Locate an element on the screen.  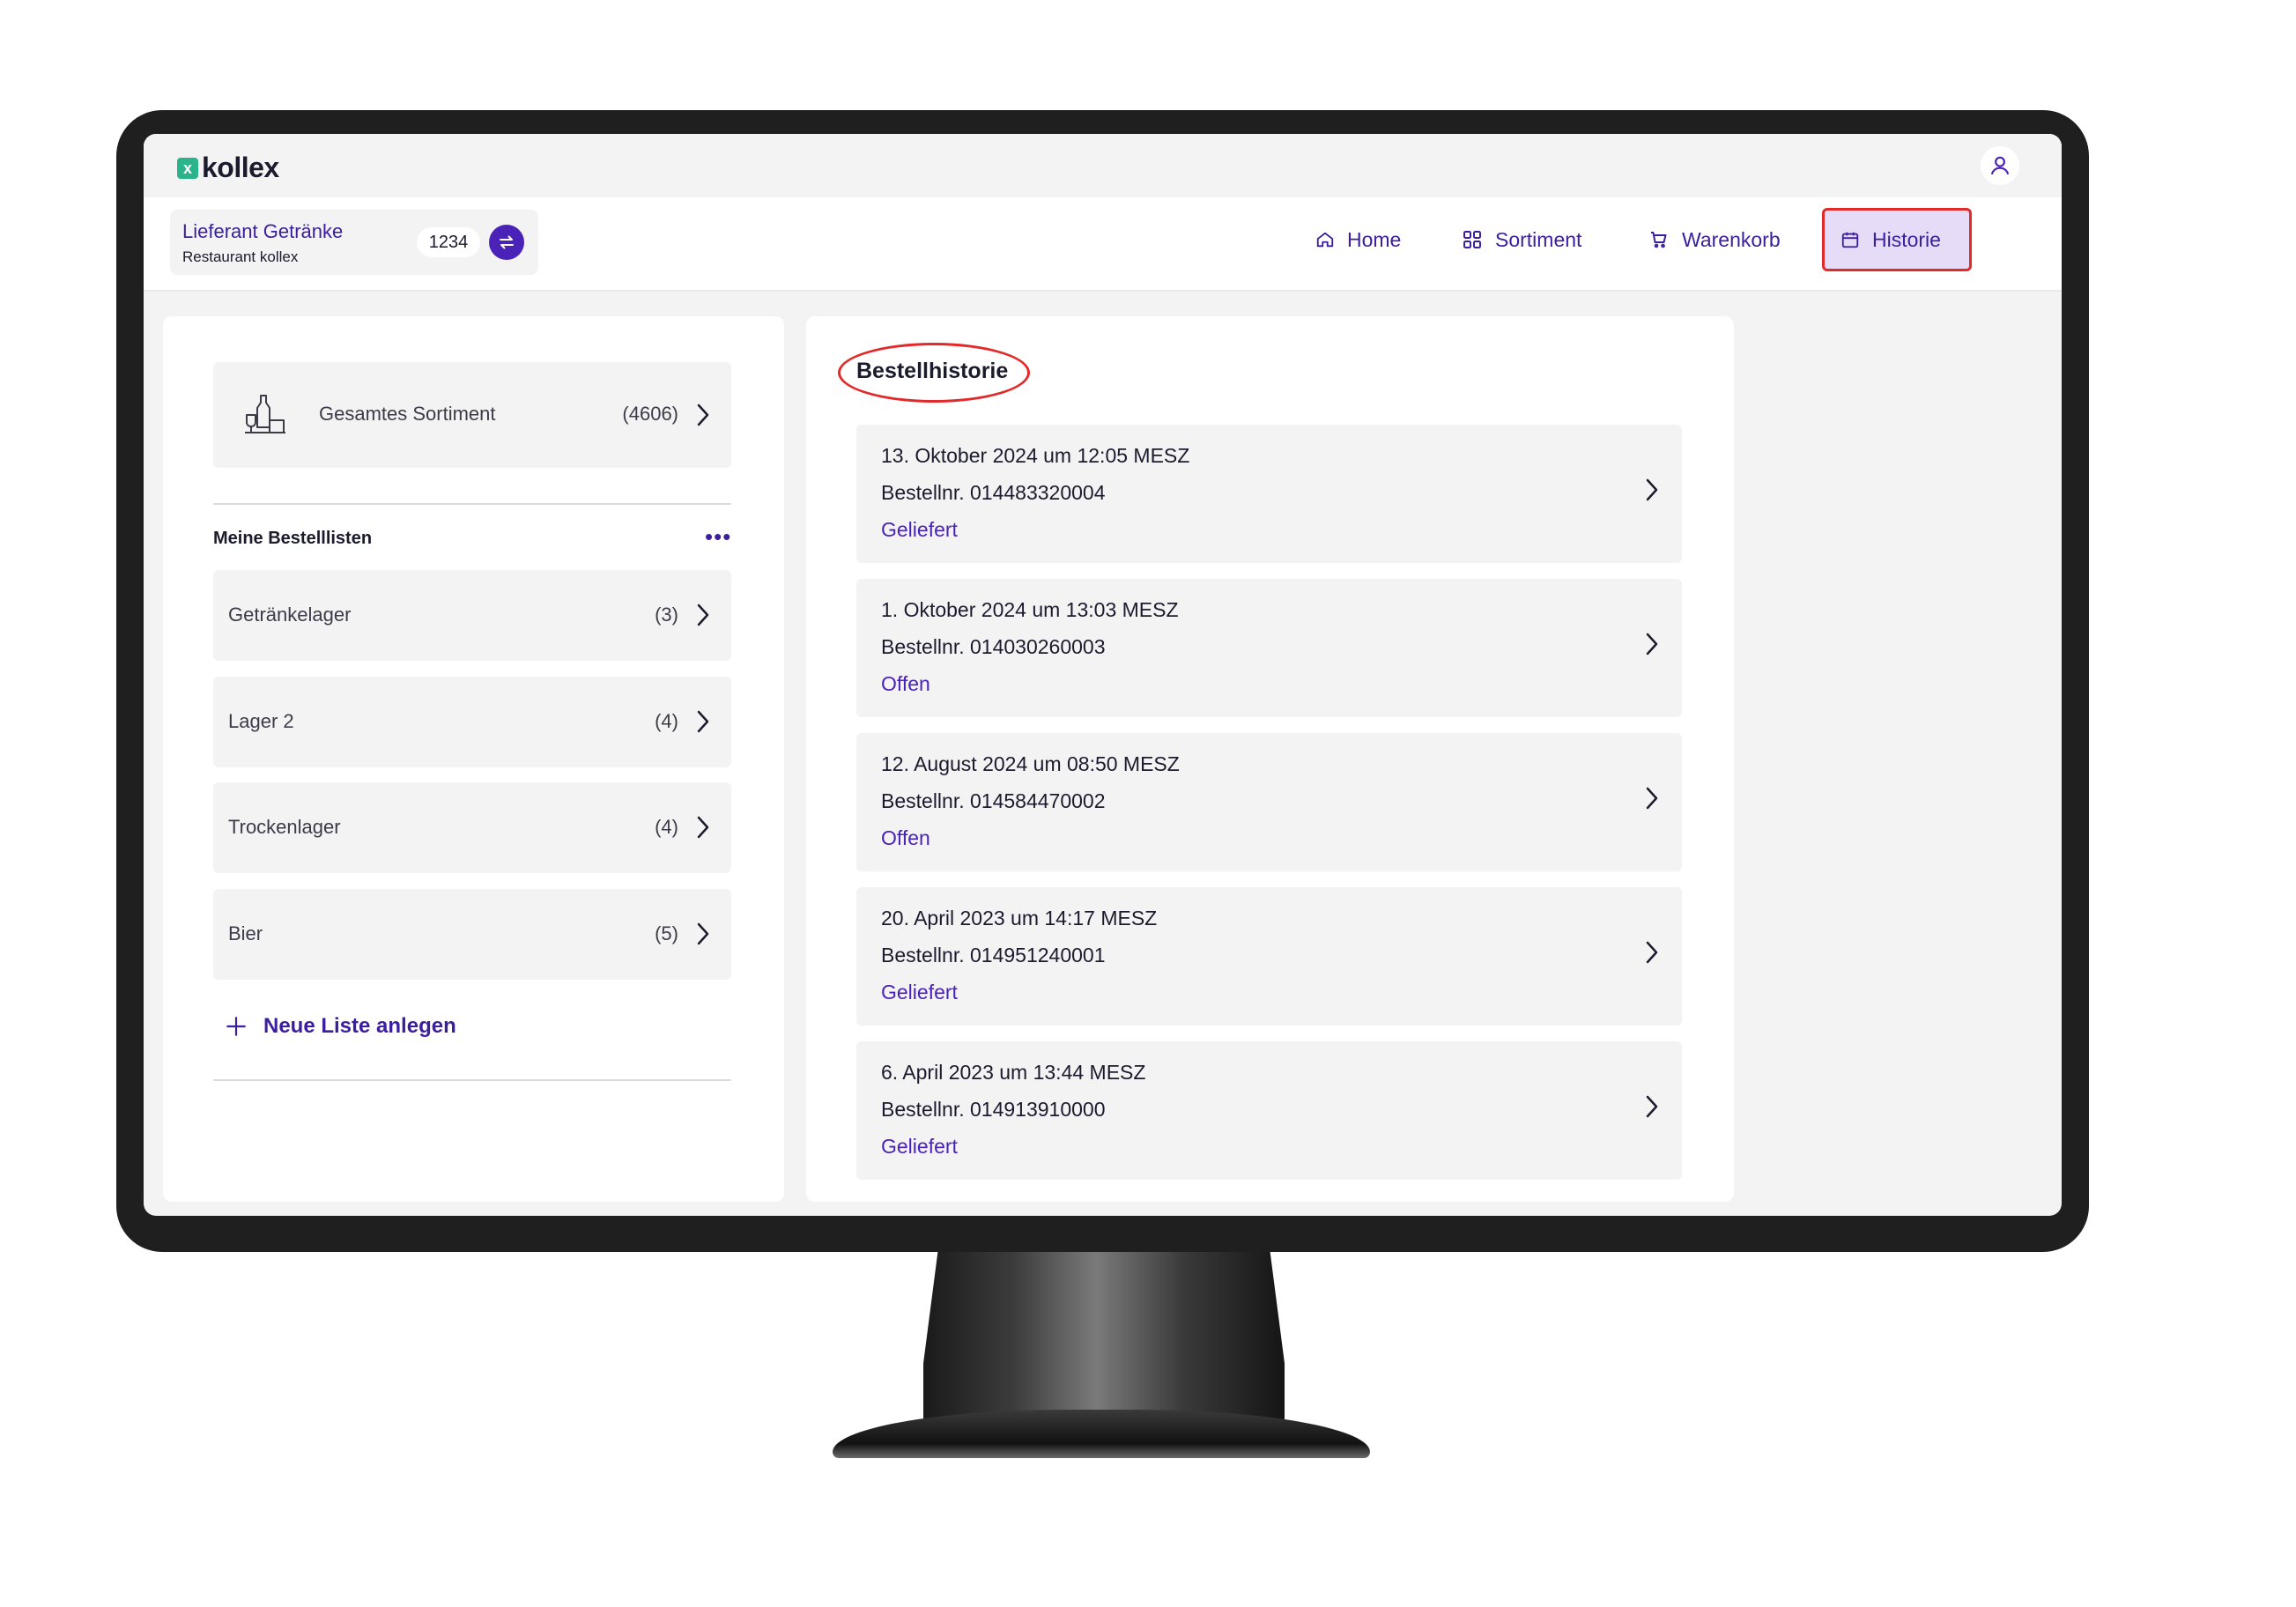
nav-home: Home is located at coordinates (1358, 239).